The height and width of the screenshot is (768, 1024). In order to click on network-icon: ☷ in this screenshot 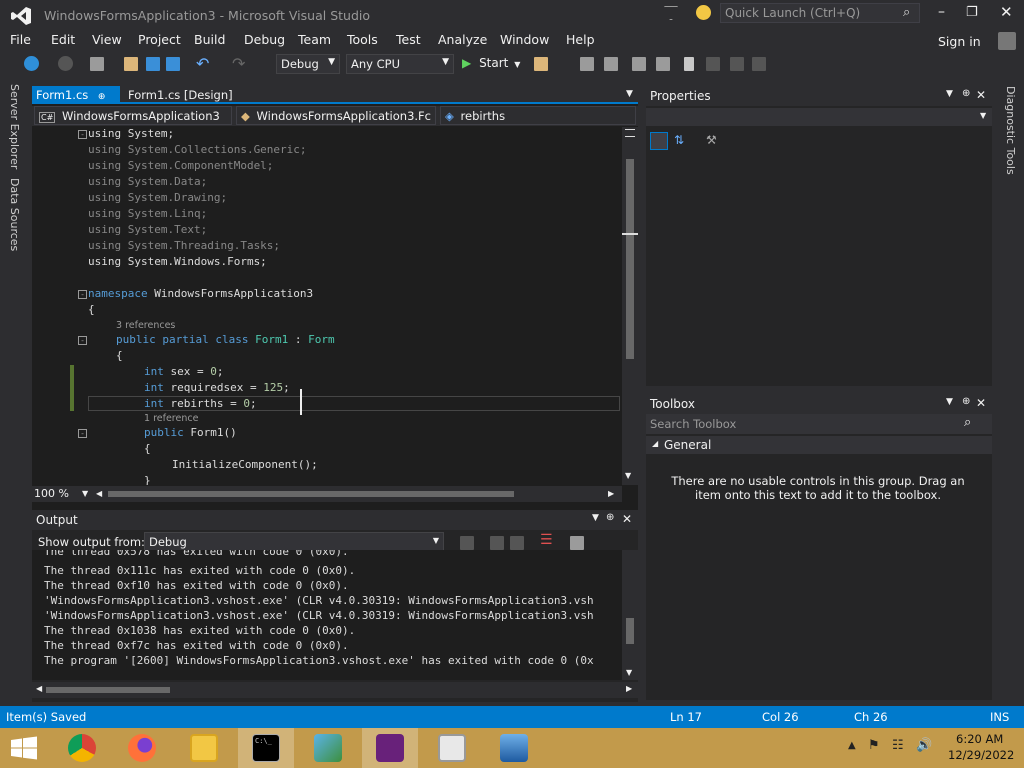, I will do `click(898, 745)`.